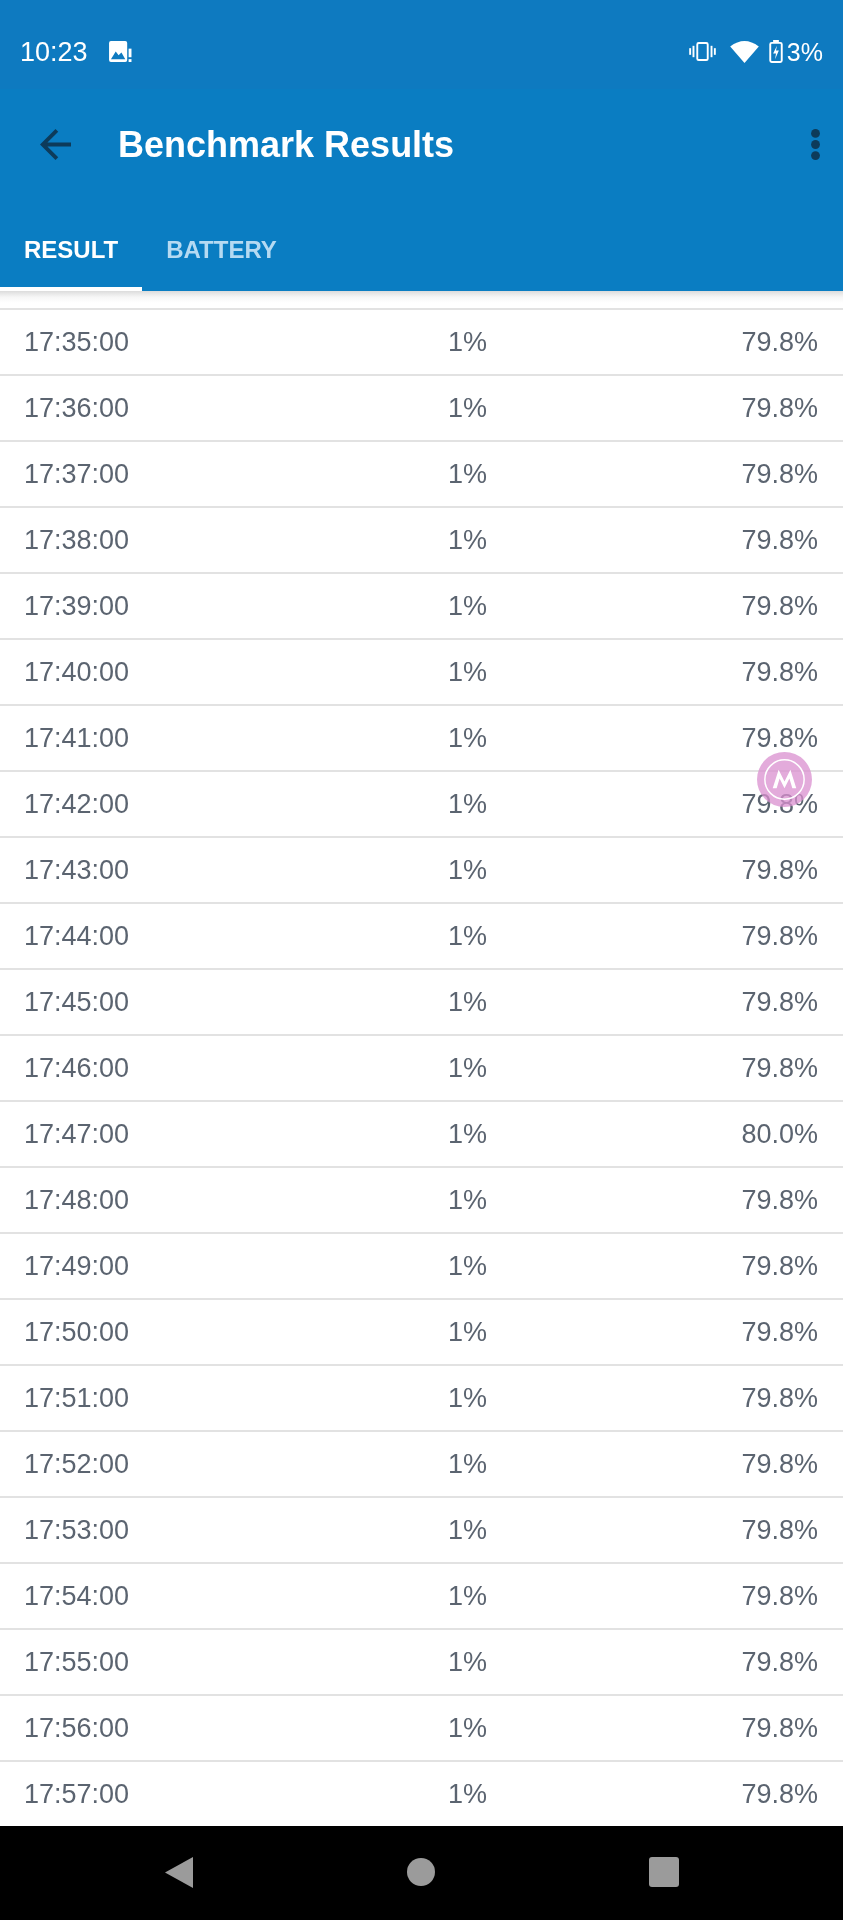 The width and height of the screenshot is (843, 1920). I want to click on table-cell-text: 17:51:00, so click(77, 1398).